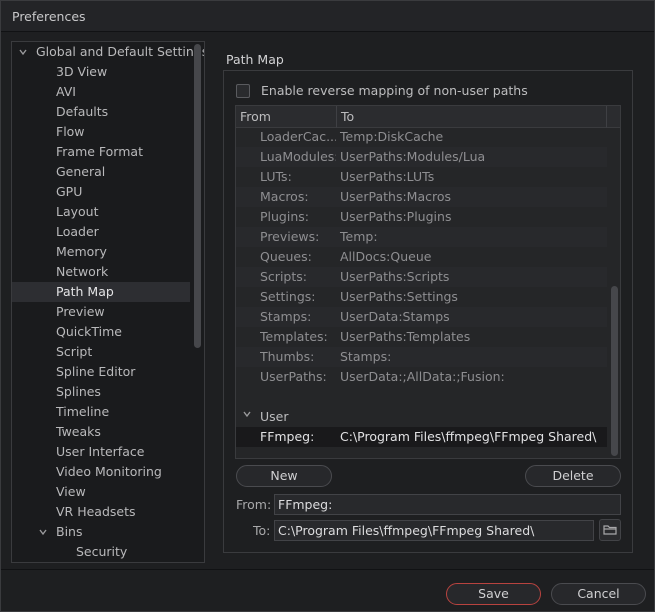  I want to click on tree-item: Flow, so click(101, 132).